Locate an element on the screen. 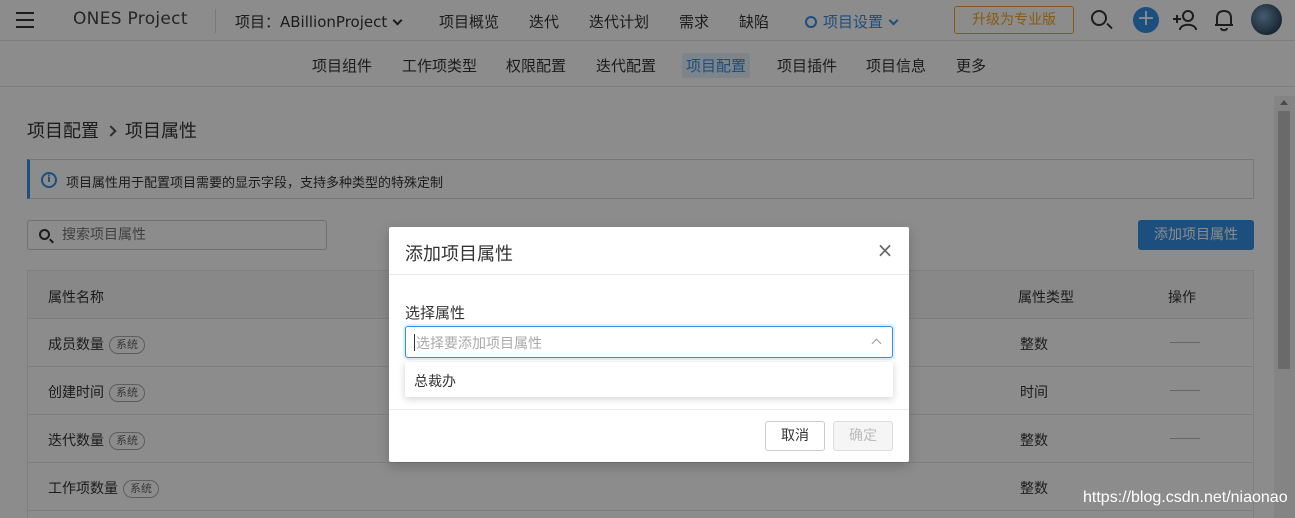 This screenshot has width=1295, height=518. close-icon: × is located at coordinates (885, 250).